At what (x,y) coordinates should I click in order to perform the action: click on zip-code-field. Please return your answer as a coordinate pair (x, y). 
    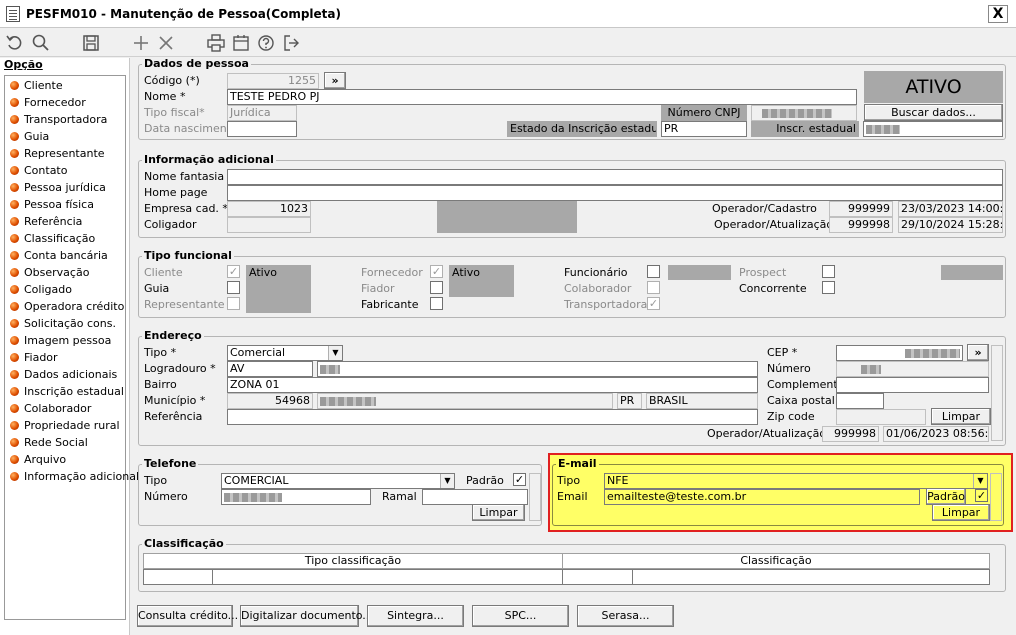
    Looking at the image, I should click on (881, 417).